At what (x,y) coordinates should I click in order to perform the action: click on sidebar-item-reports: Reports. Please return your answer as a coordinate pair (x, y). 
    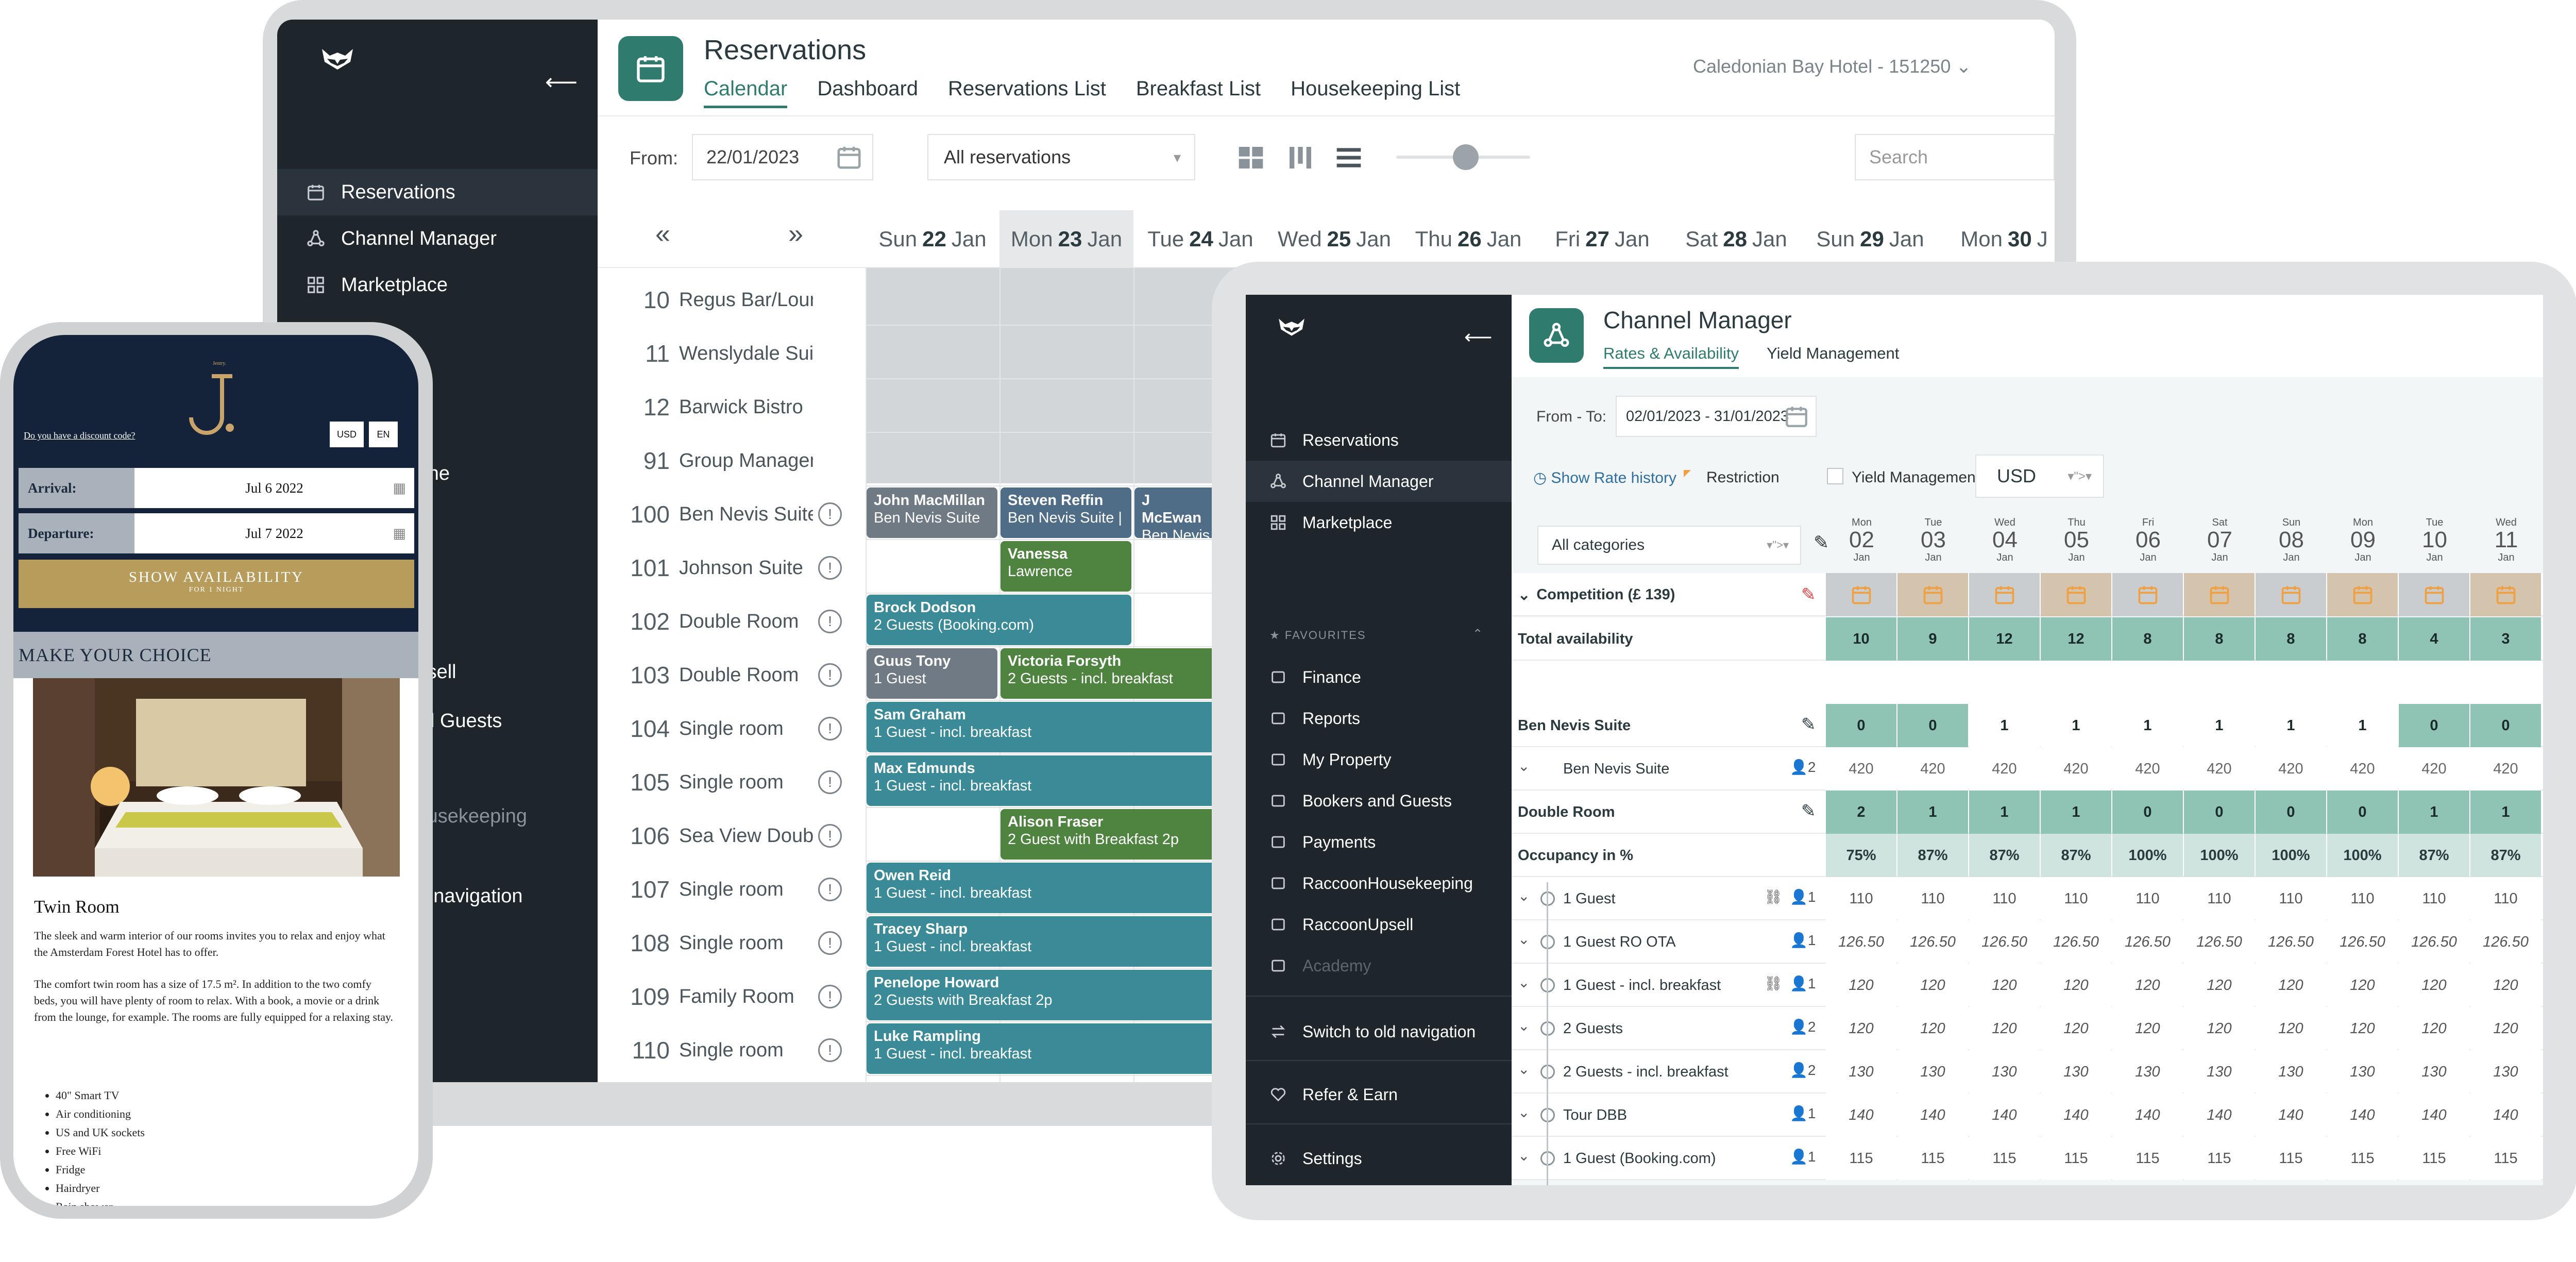
    Looking at the image, I should click on (1379, 718).